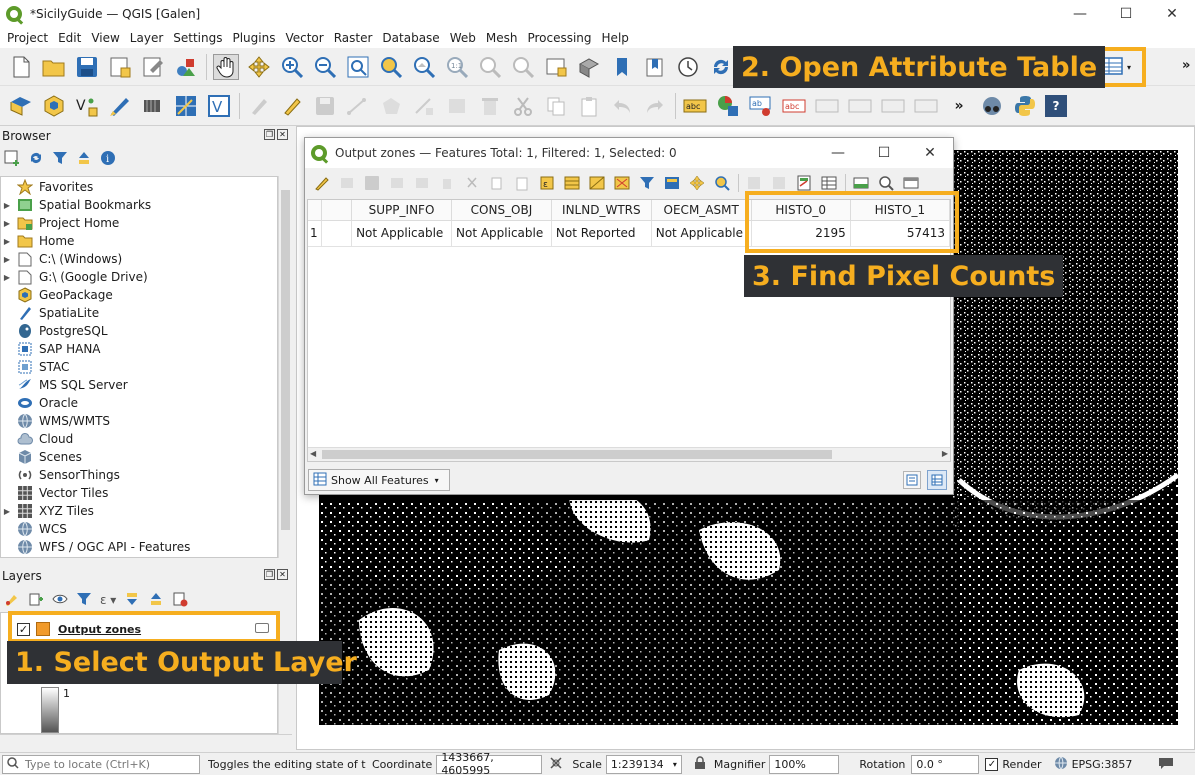 Image resolution: width=1195 pixels, height=775 pixels. What do you see at coordinates (292, 67) in the screenshot?
I see `zoom-in-icon` at bounding box center [292, 67].